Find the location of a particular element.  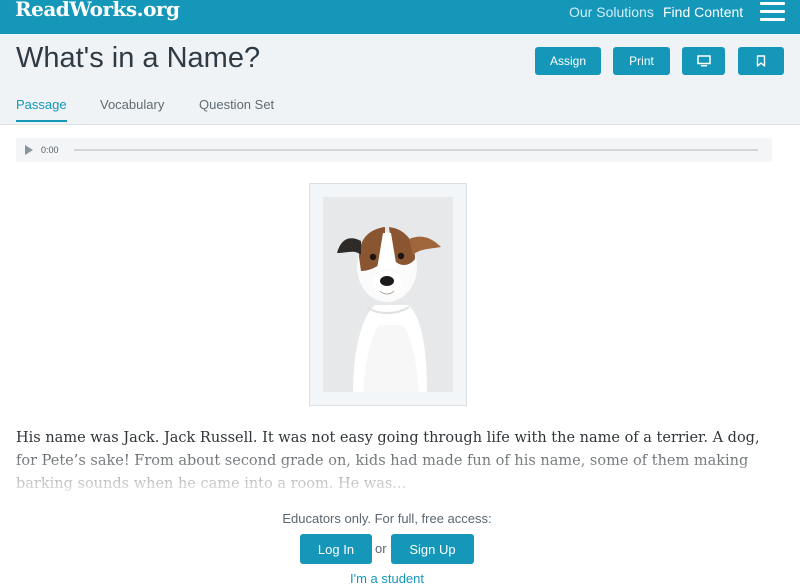

readworks-logo: ReadWorks.org is located at coordinates (97, 10).